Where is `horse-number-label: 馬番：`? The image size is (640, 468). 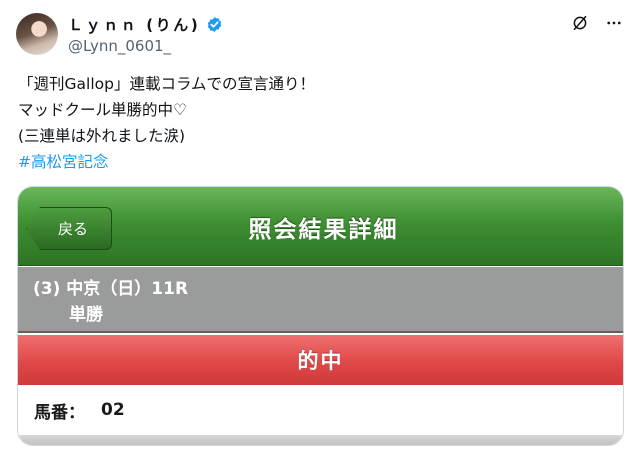
horse-number-label: 馬番： is located at coordinates (59, 412).